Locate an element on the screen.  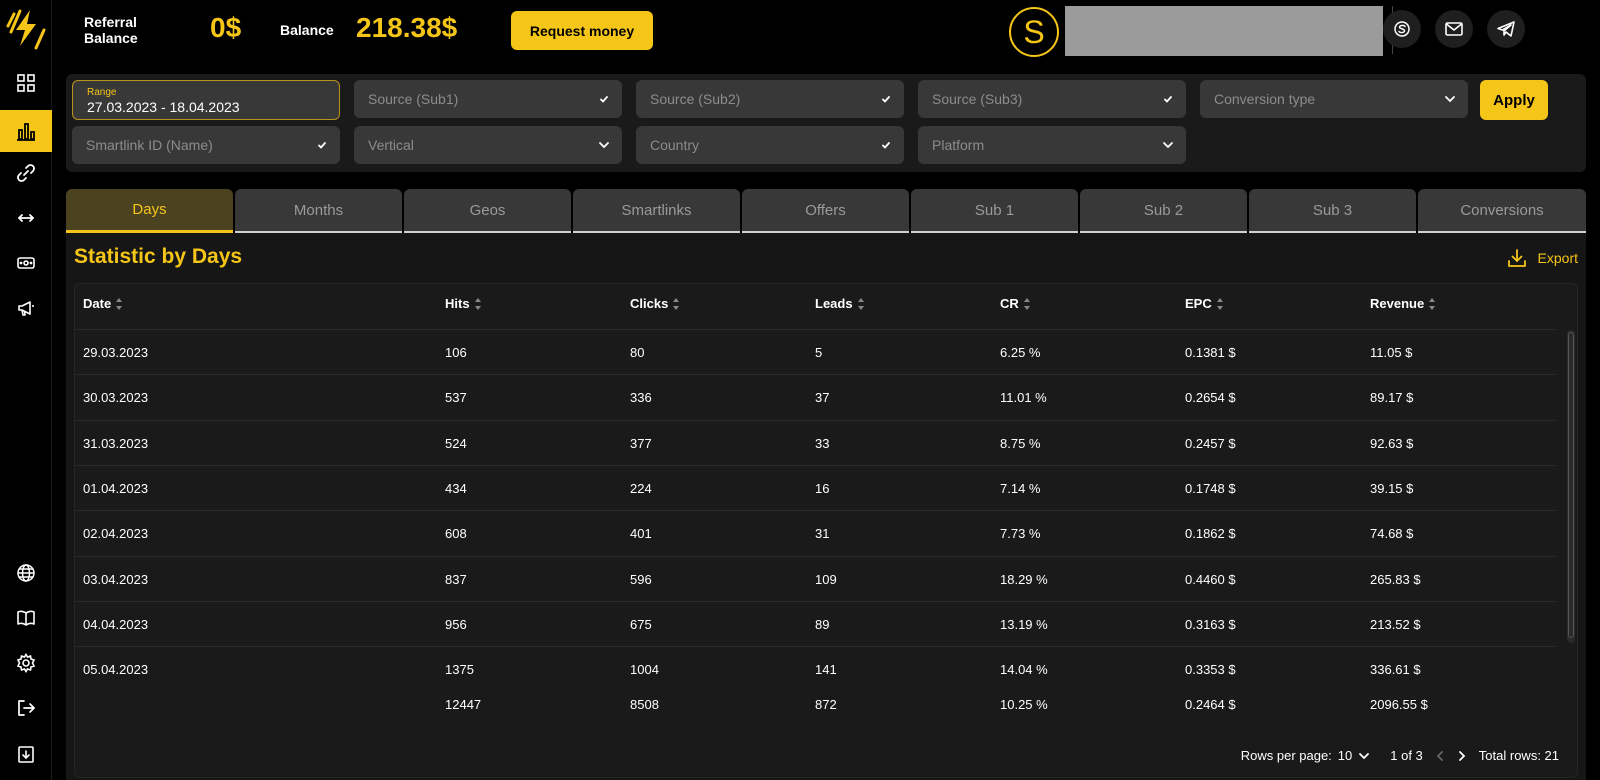
smartlink-id-placeholder: Smartlink ID (Name) is located at coordinates (149, 145).